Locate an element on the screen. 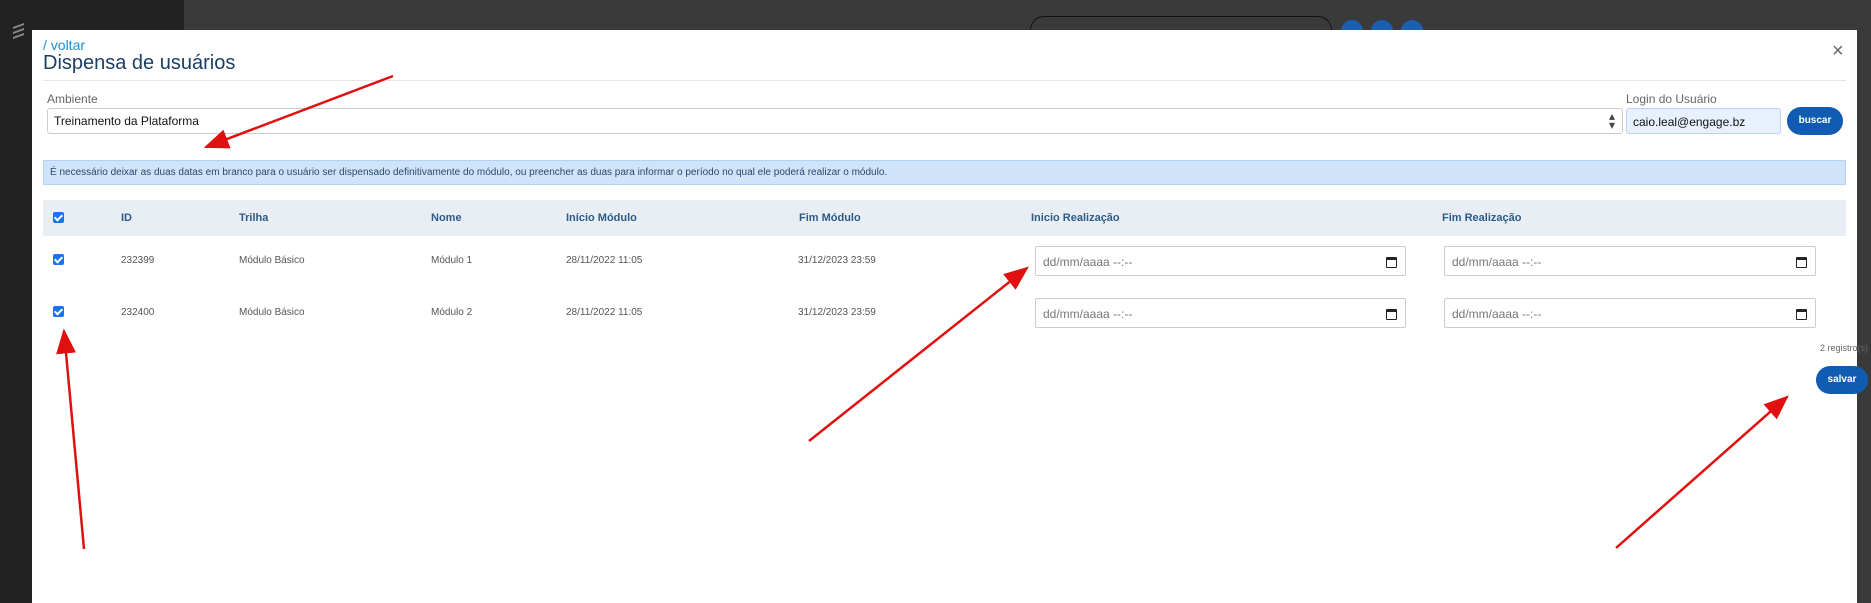 Image resolution: width=1871 pixels, height=603 pixels. arrow-to-alert is located at coordinates (298, 111).